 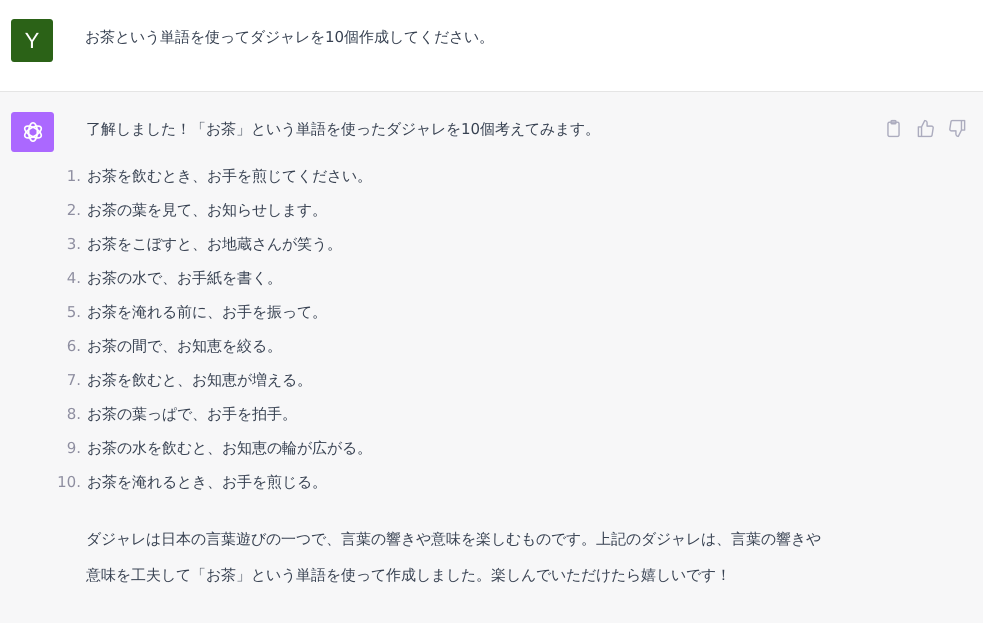 I want to click on list-item-text: お茶を飲むとき、お手を煎じてください。, so click(x=229, y=176).